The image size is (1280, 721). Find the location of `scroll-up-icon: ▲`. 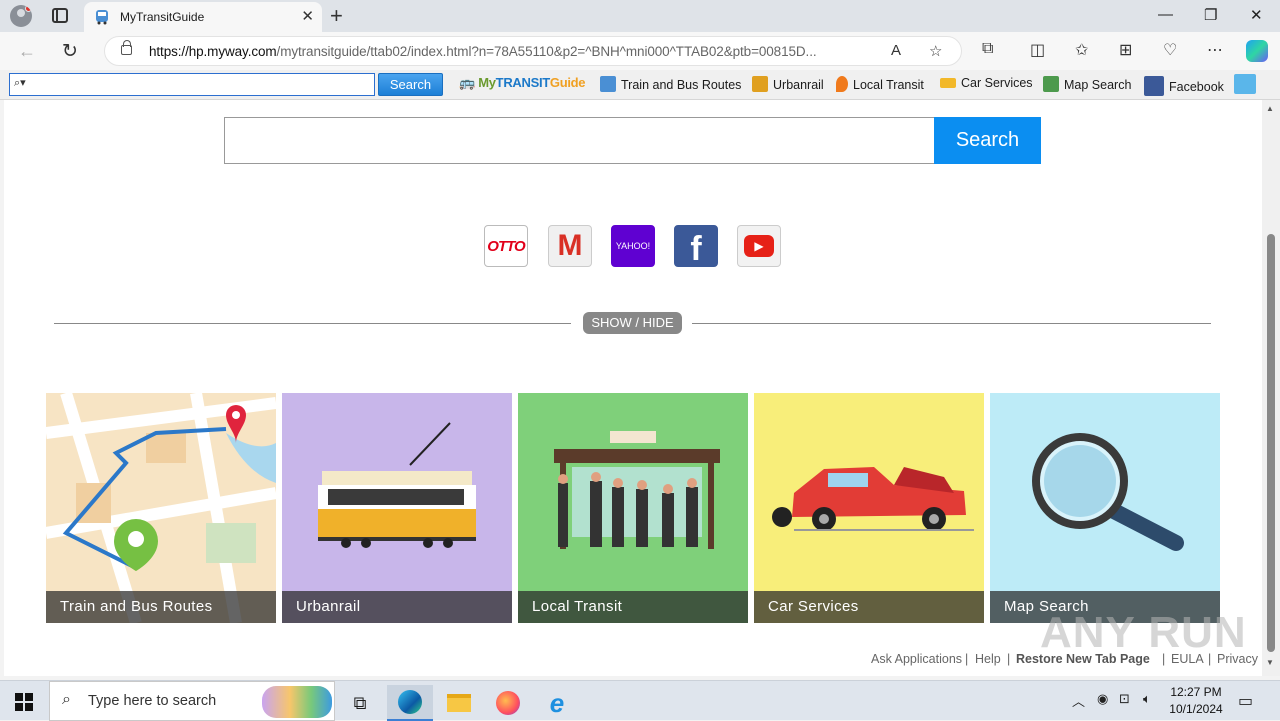

scroll-up-icon: ▲ is located at coordinates (1270, 108).